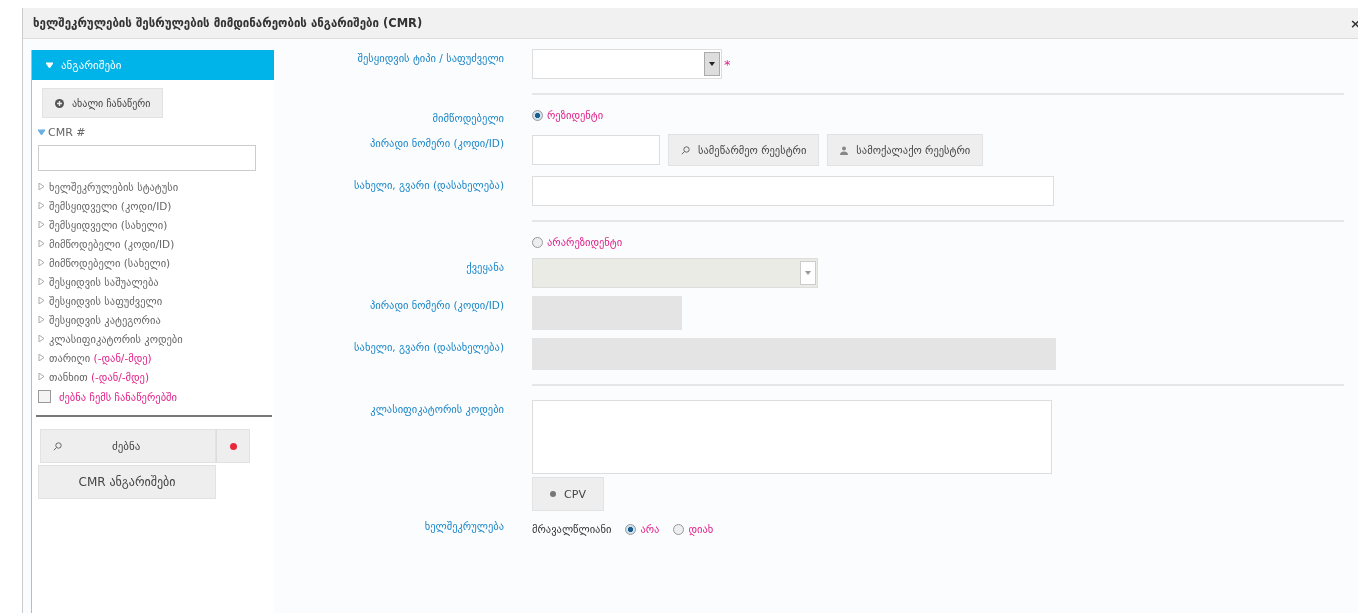  Describe the element at coordinates (127, 482) in the screenshot. I see `cmr-reports-button: CMR ანგარიშები` at that location.